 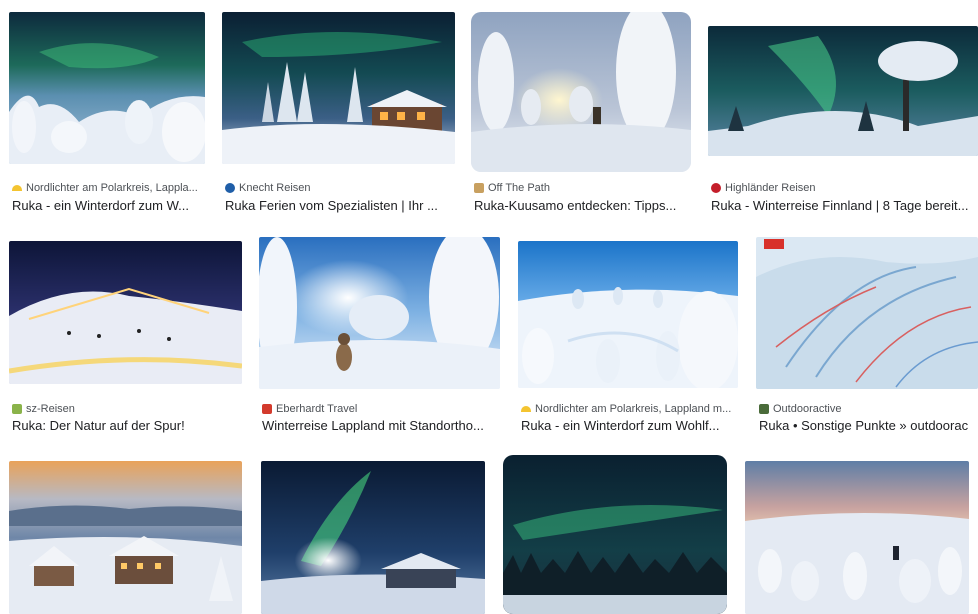 What do you see at coordinates (17, 409) in the screenshot?
I see `image-favicon-icon` at bounding box center [17, 409].